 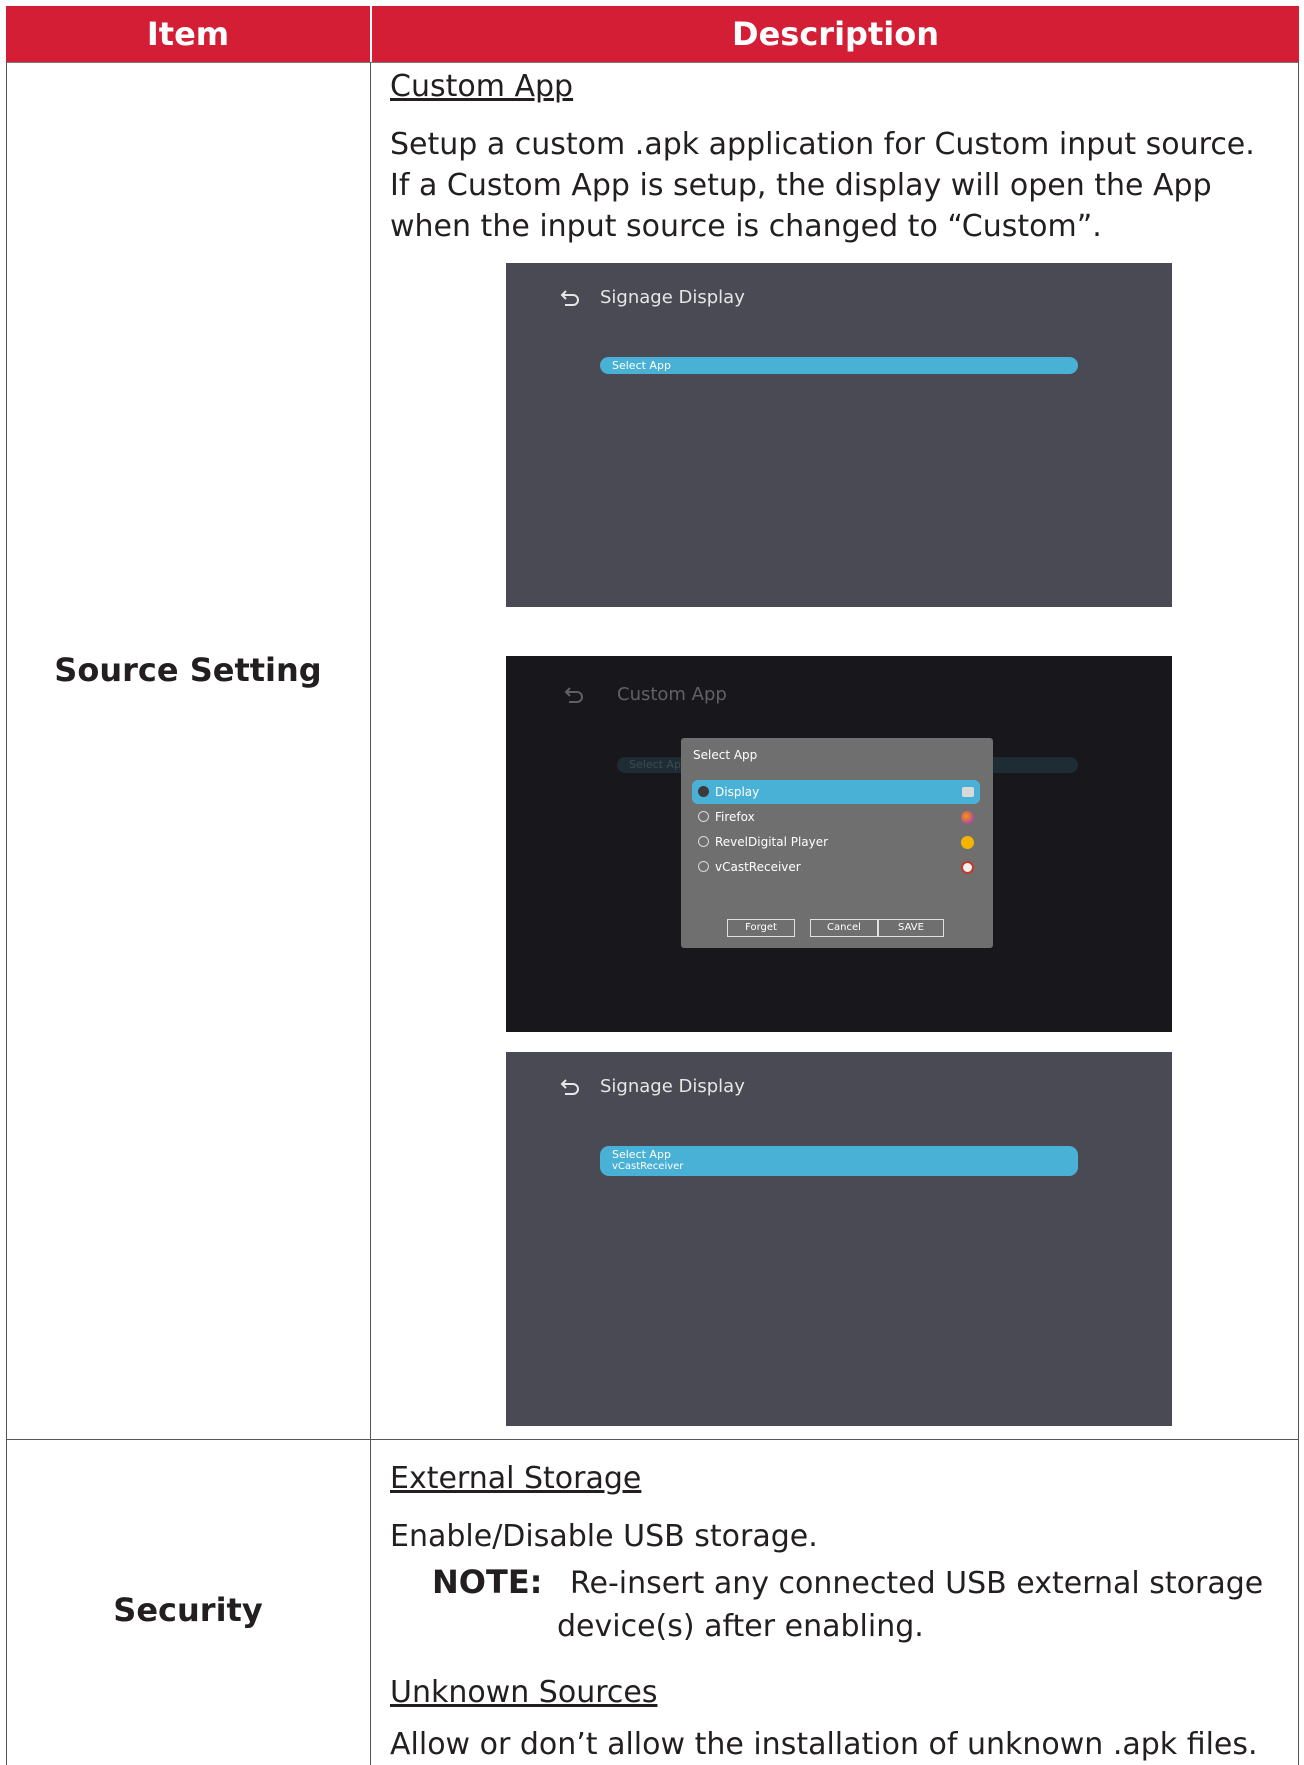 I want to click on note-label: NOTE:, so click(x=487, y=1582).